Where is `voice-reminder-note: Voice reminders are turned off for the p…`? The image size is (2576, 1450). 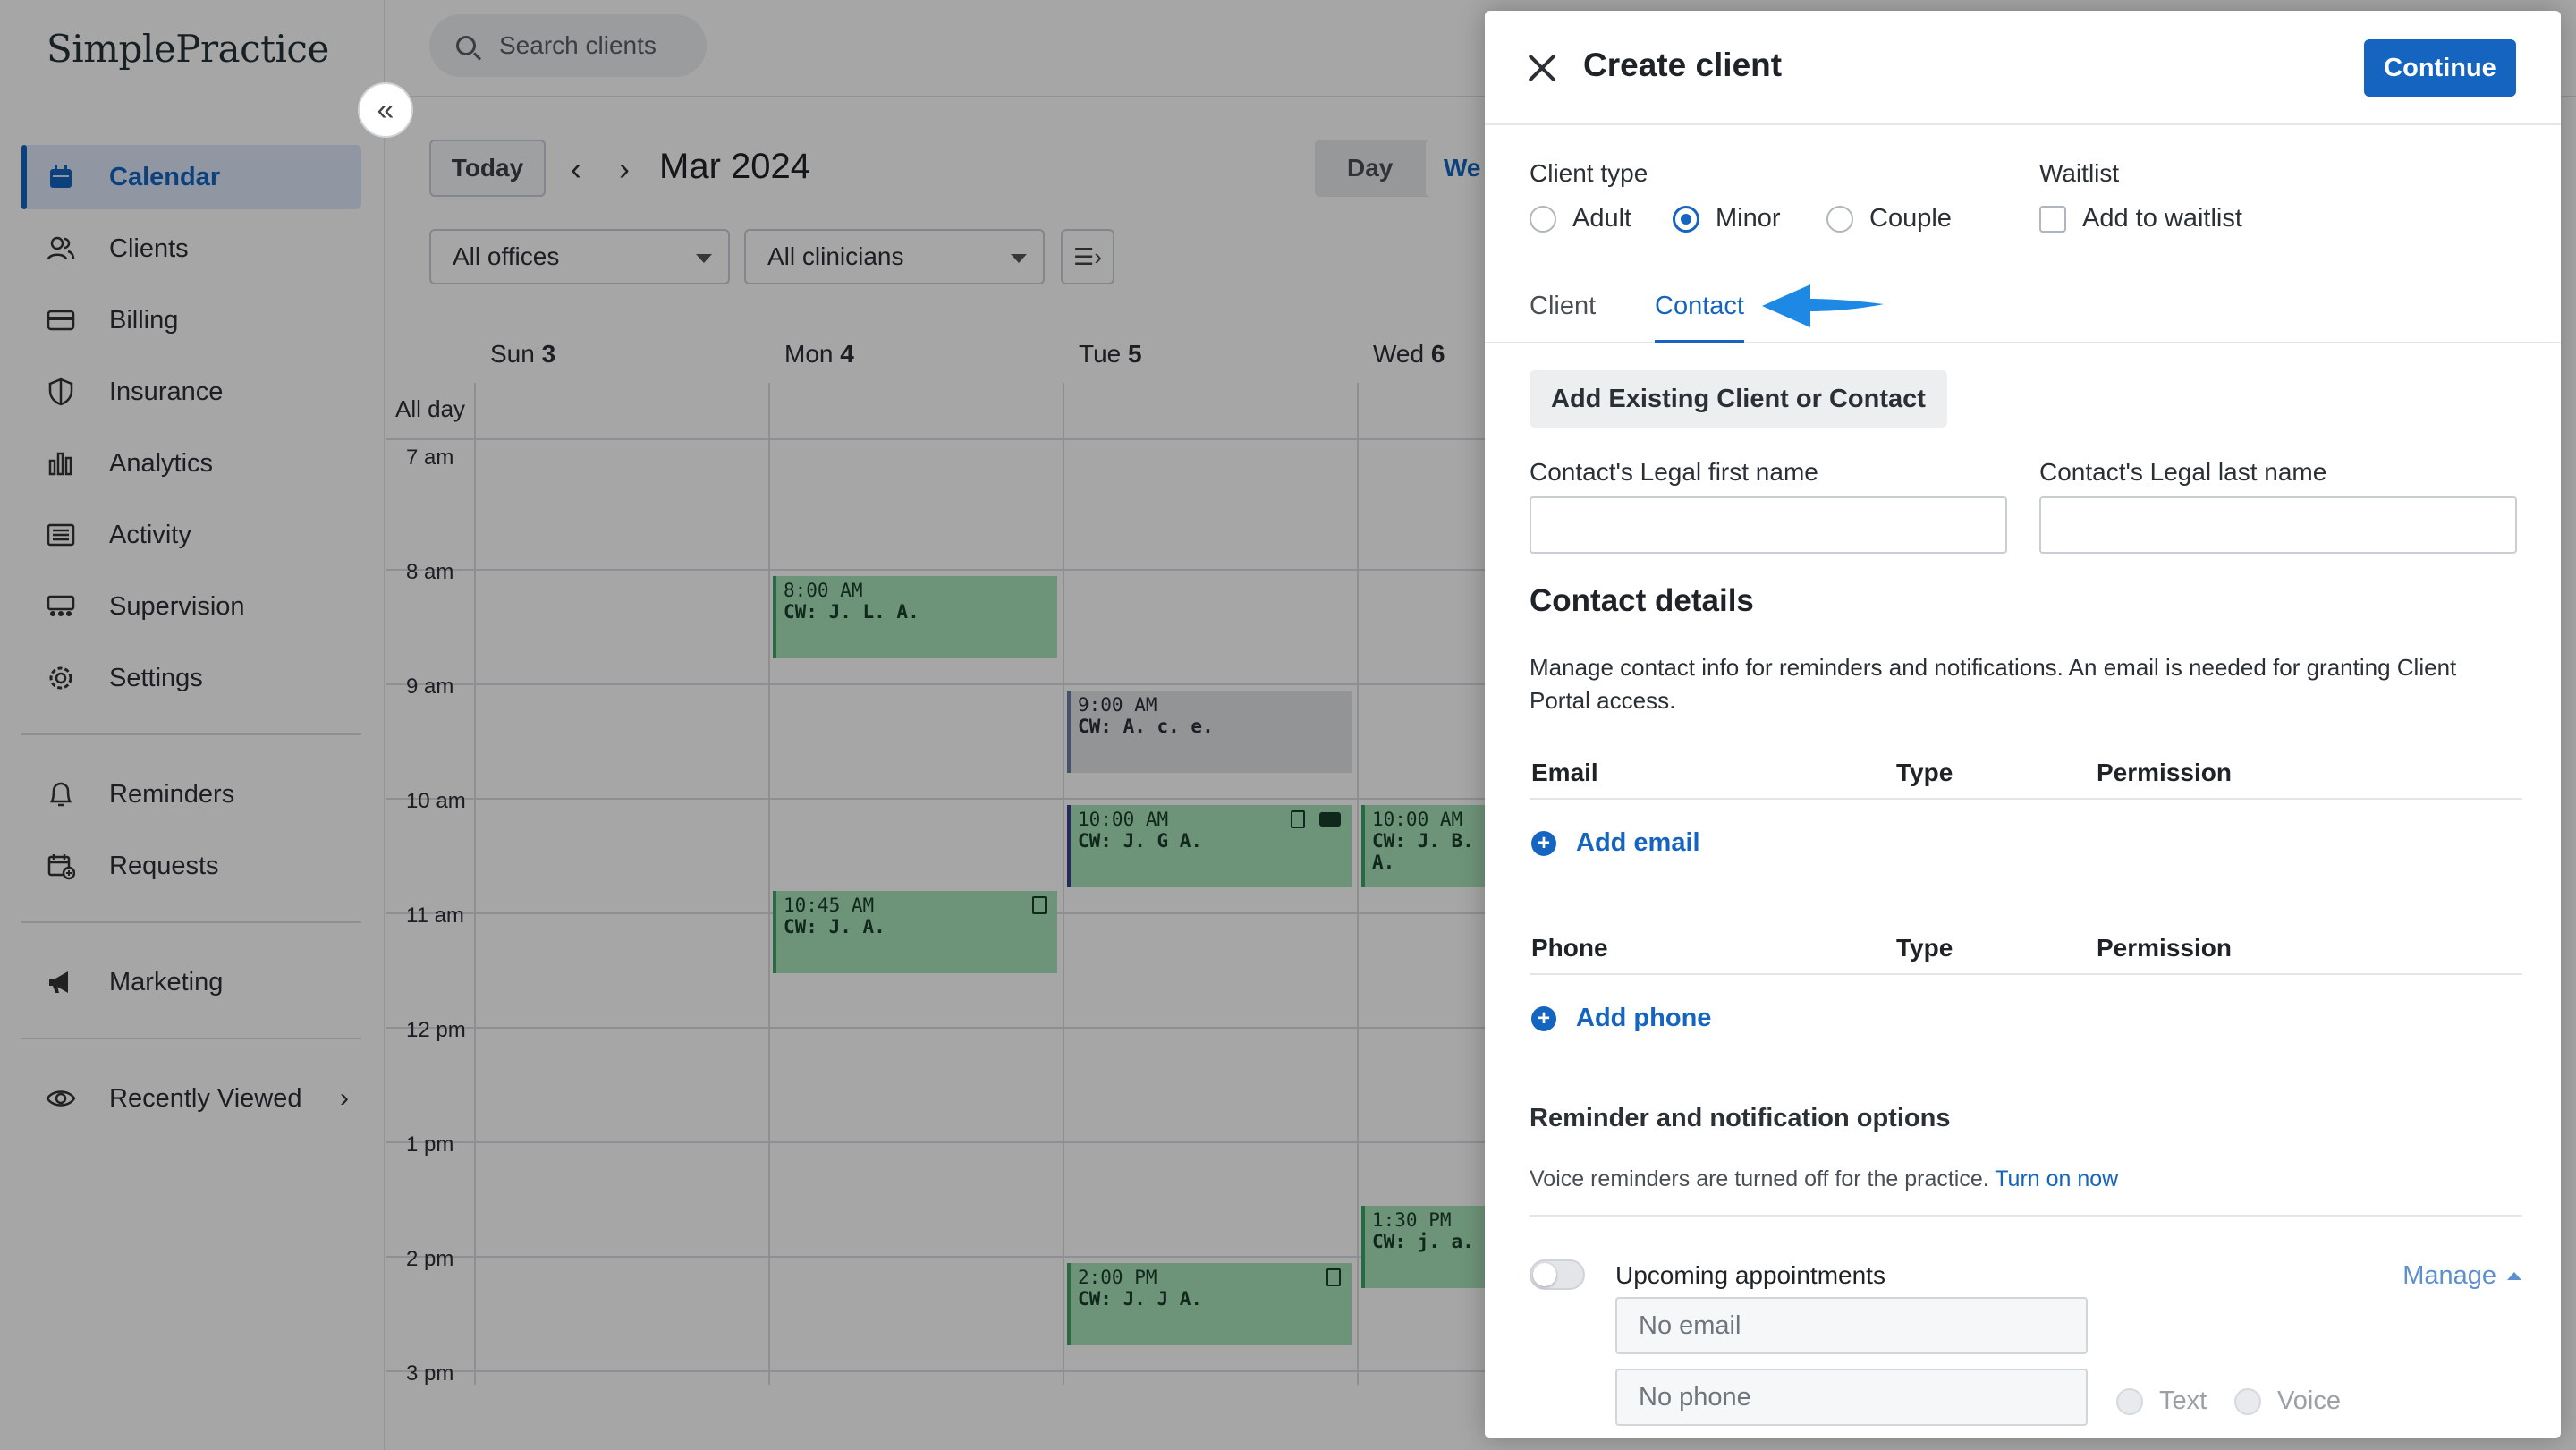 voice-reminder-note: Voice reminders are turned off for the p… is located at coordinates (1824, 1179).